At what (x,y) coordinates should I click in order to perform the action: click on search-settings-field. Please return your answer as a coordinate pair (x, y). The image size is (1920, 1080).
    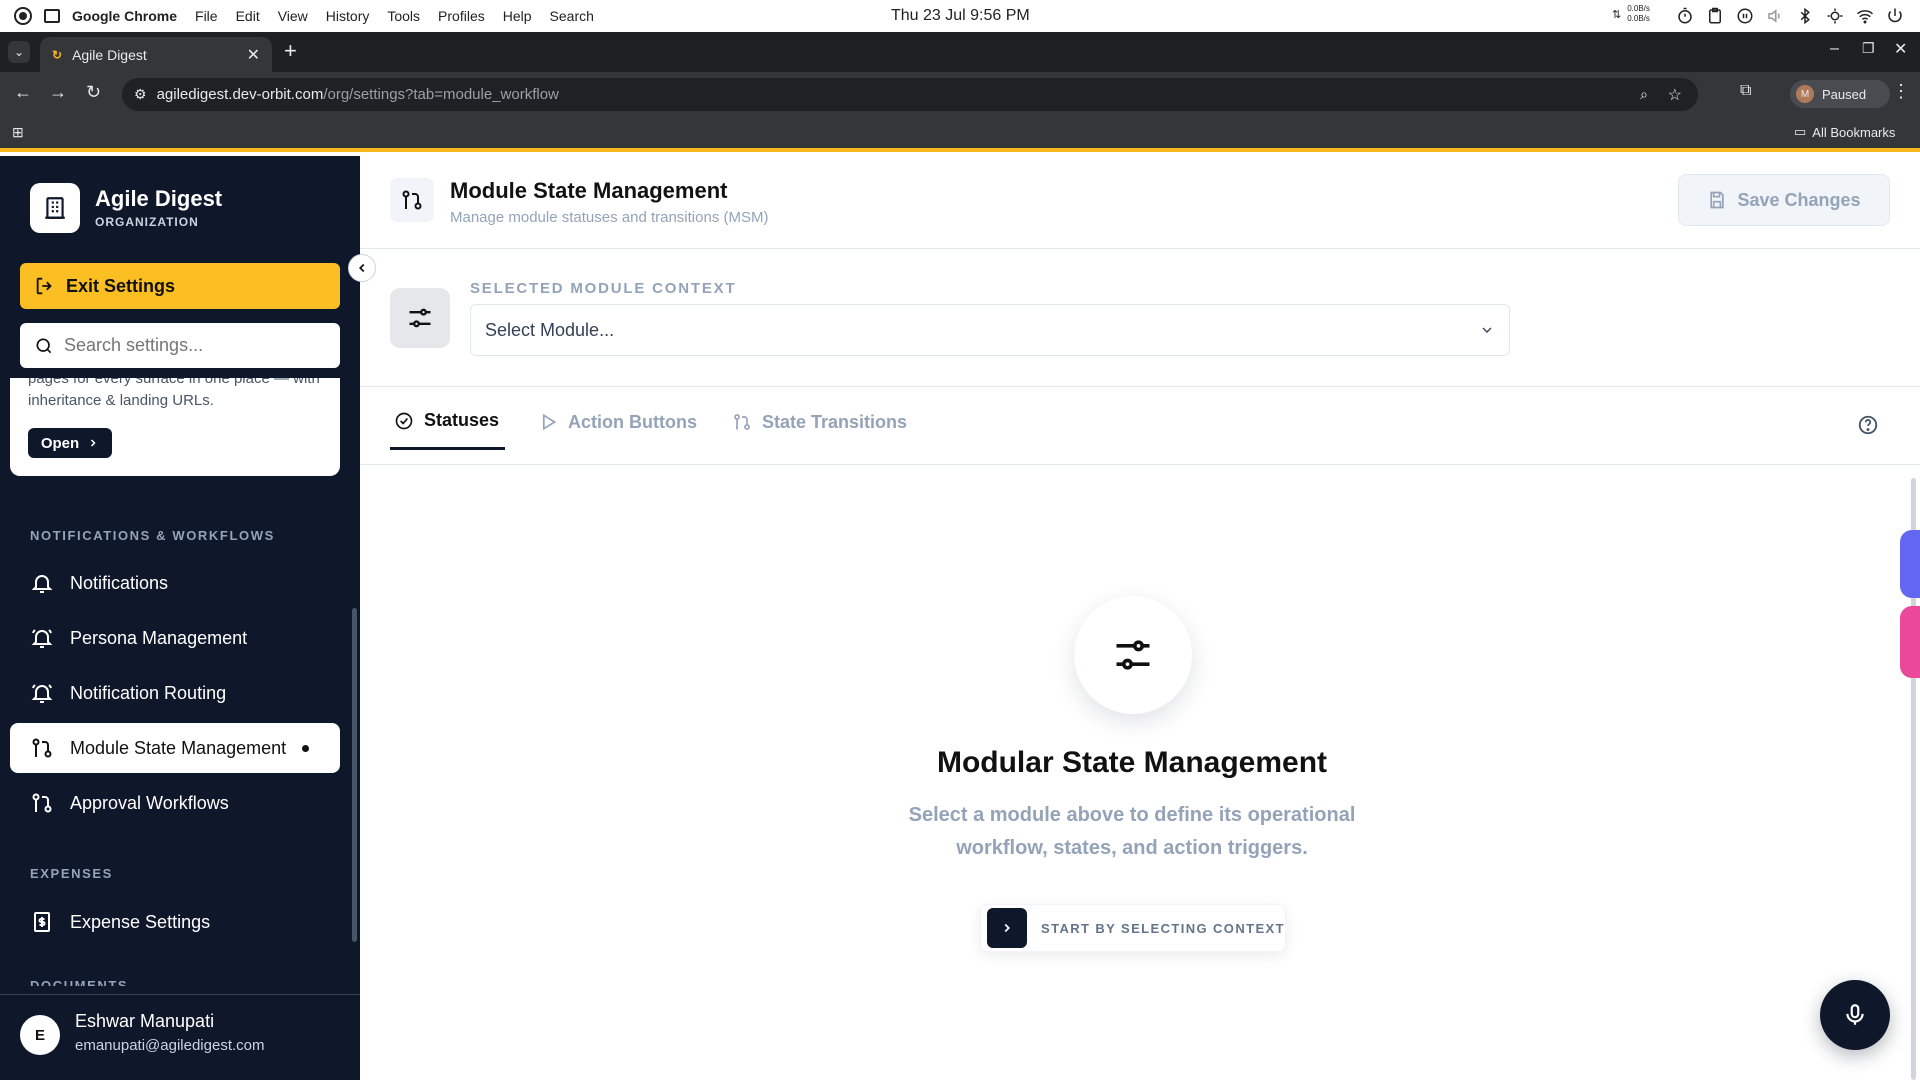
    Looking at the image, I should click on (180, 345).